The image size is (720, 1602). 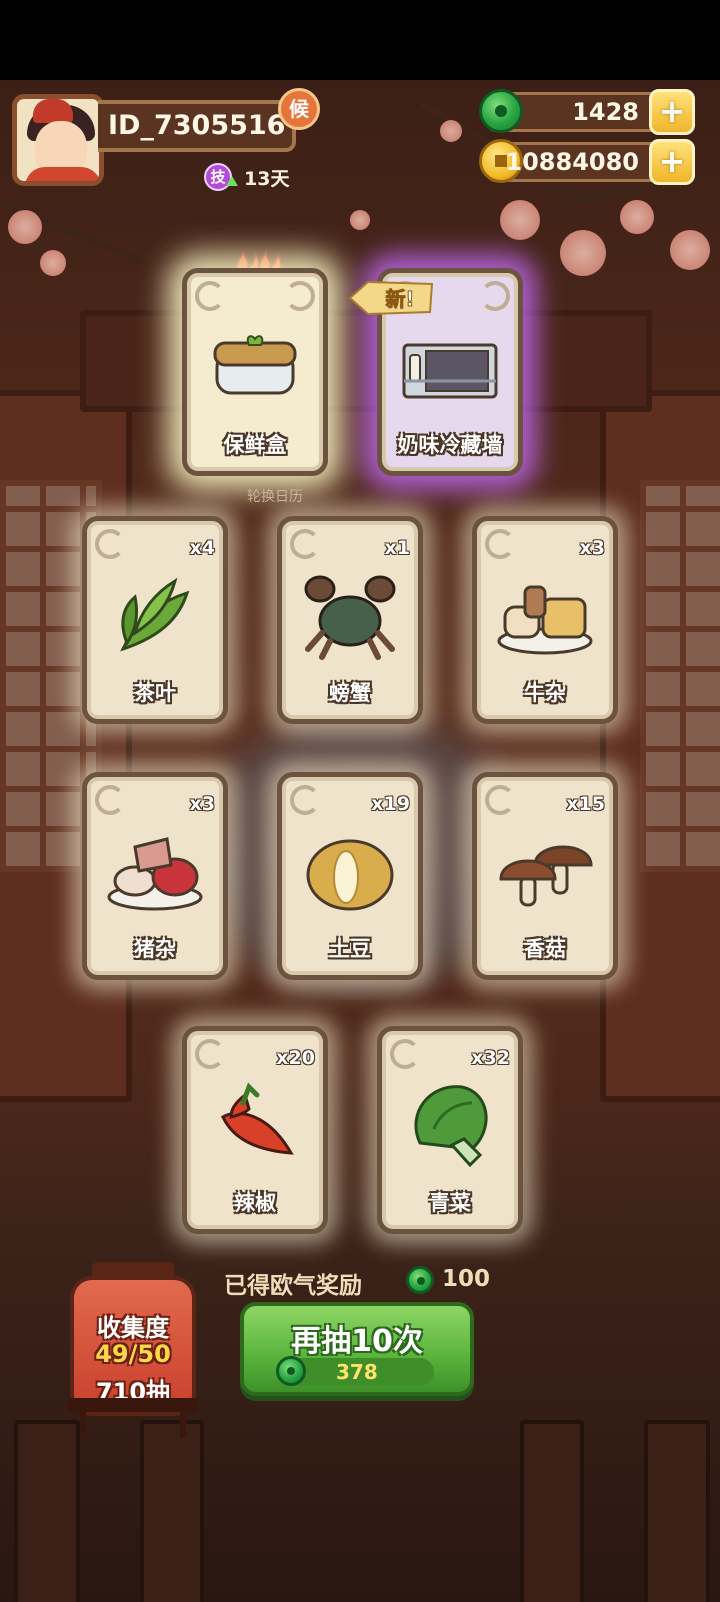 I want to click on player-id: ID_7305516, so click(x=197, y=126).